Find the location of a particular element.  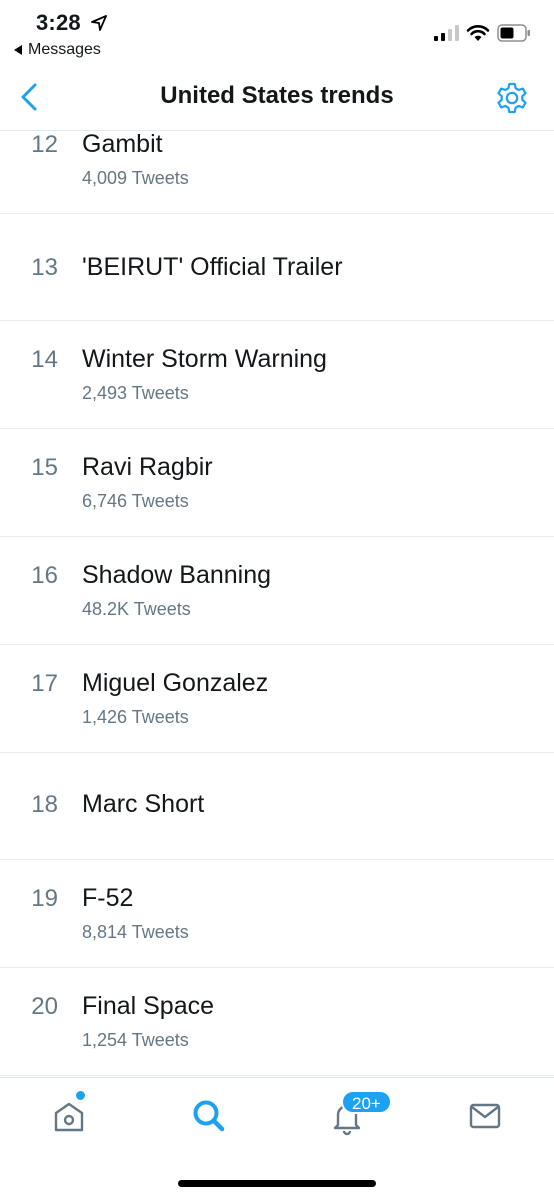

trend-row: 15 Ravi Ragbir 6,746 Tweets is located at coordinates (277, 483).